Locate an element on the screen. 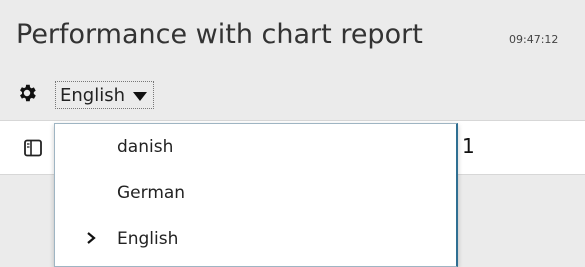 This screenshot has height=267, width=585. row-value: 1 is located at coordinates (468, 146).